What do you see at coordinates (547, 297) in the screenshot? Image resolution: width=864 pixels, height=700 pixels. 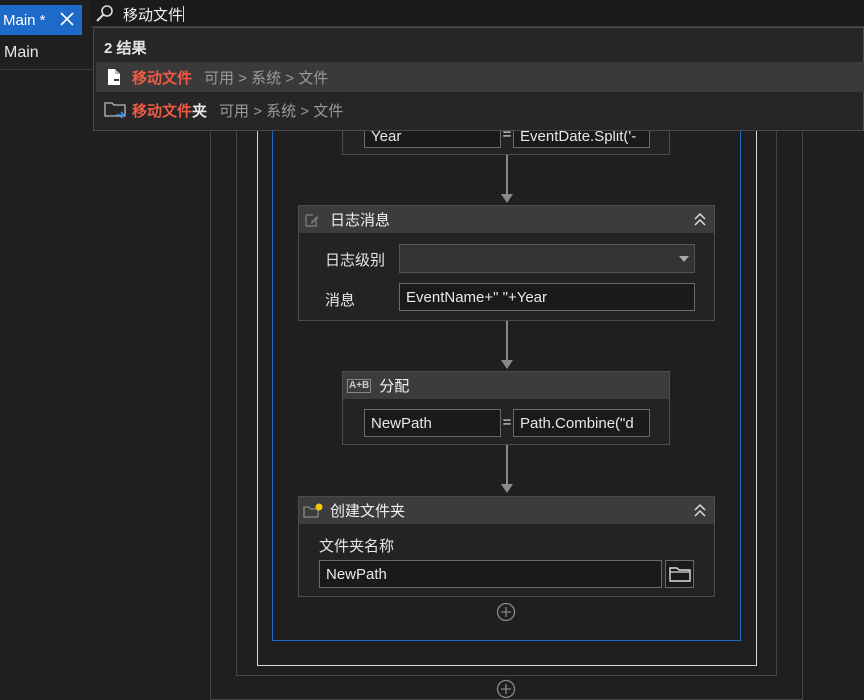 I see `message-field: EventName+" "+Year` at bounding box center [547, 297].